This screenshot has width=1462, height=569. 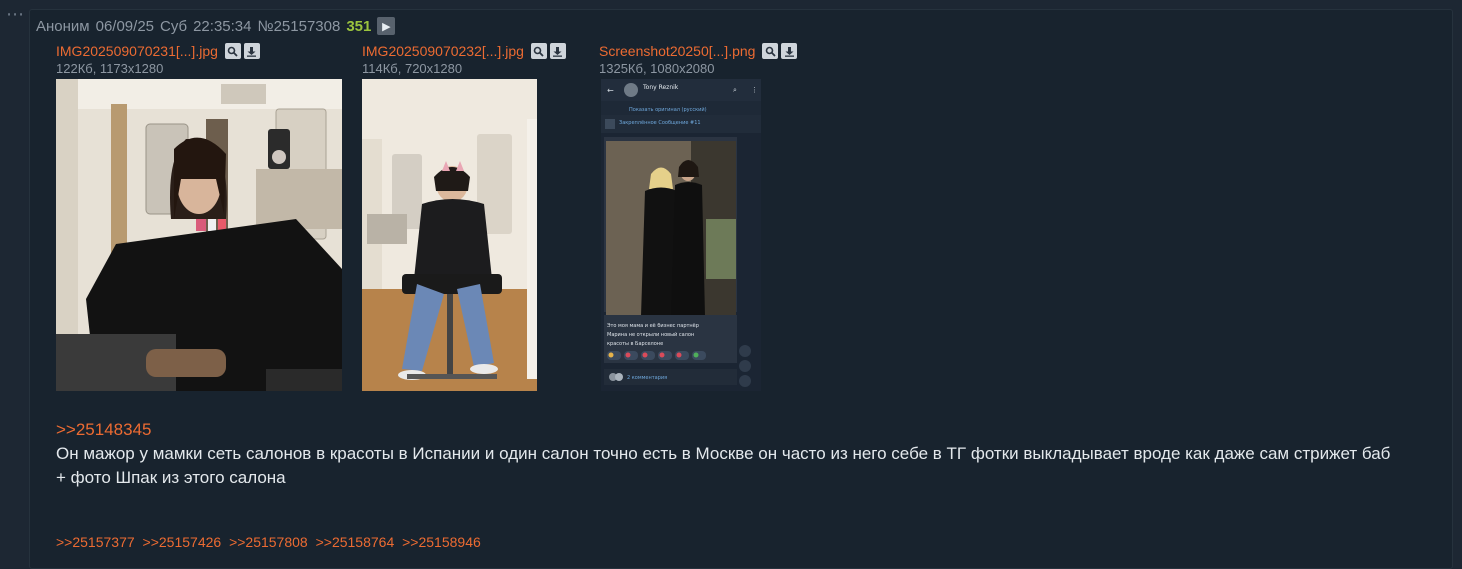 I want to click on post-date: 06/09/25, so click(x=124, y=26).